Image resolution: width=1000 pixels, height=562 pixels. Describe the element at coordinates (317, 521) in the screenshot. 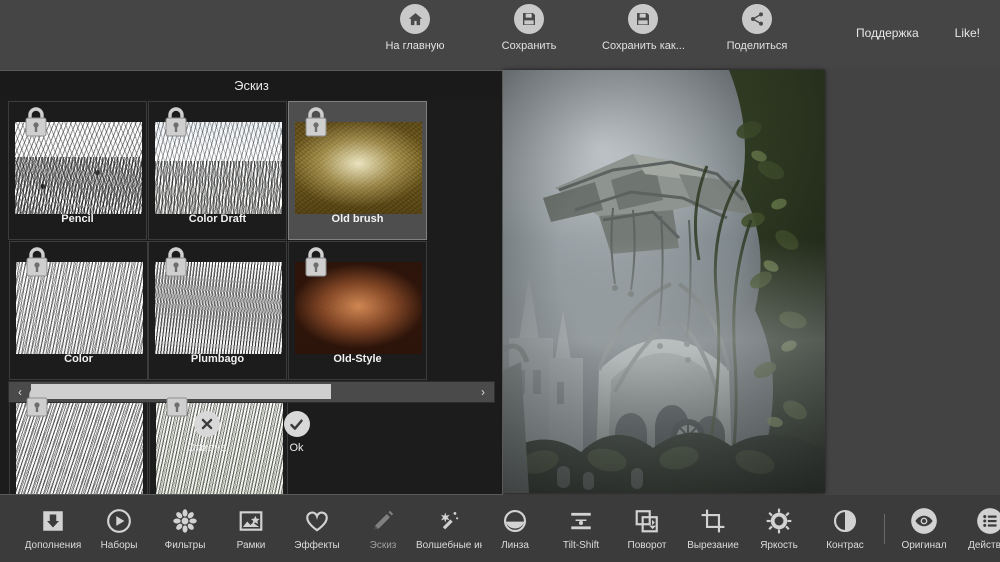

I see `effects-icon` at that location.